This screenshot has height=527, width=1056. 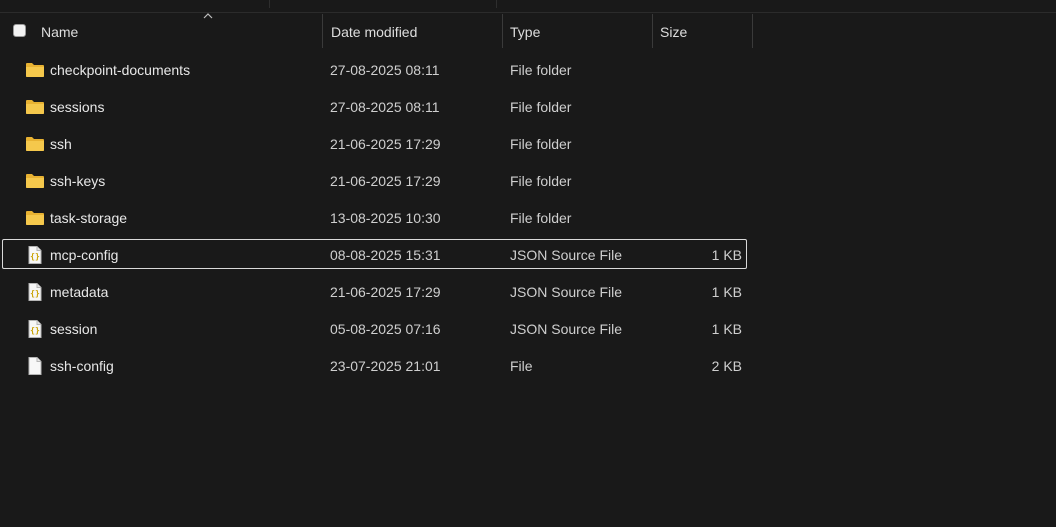 What do you see at coordinates (78, 181) in the screenshot?
I see `file-name: ssh-keys` at bounding box center [78, 181].